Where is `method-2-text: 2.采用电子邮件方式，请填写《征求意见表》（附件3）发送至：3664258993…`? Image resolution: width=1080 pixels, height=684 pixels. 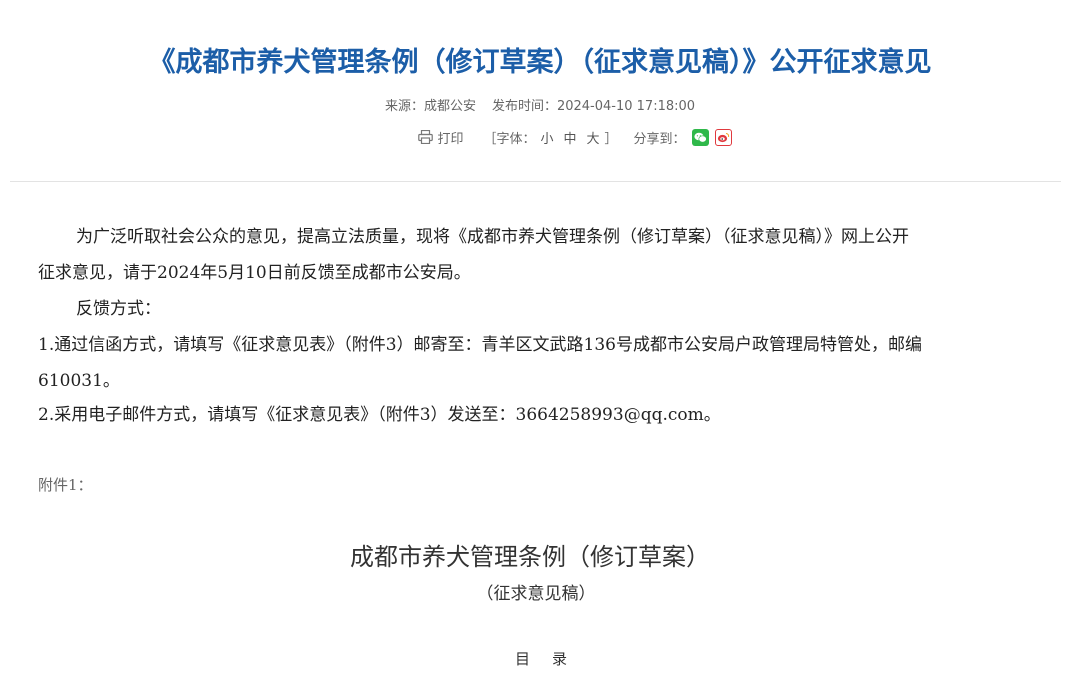 method-2-text: 2.采用电子邮件方式，请填写《征求意见表》（附件3）发送至：3664258993… is located at coordinates (379, 415).